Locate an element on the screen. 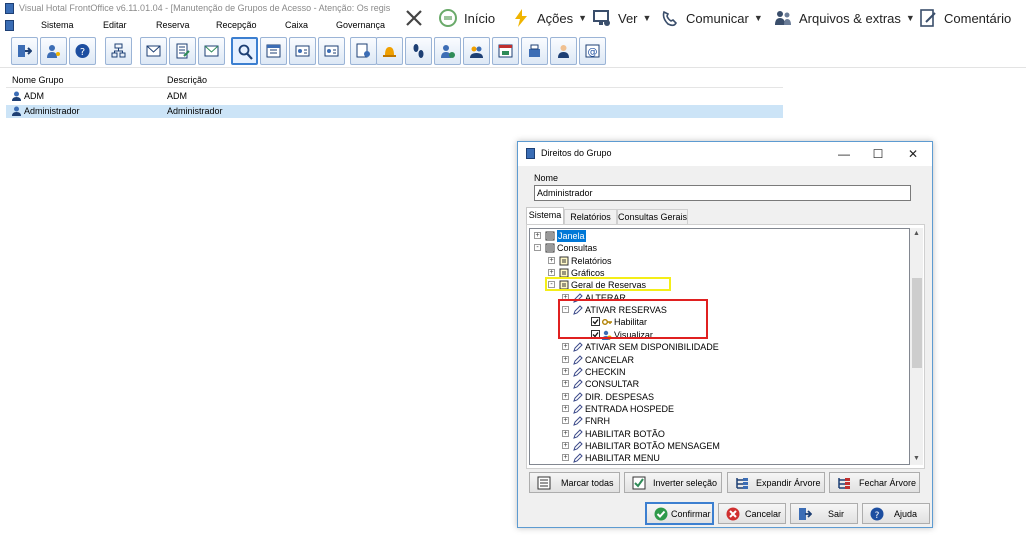 The image size is (1026, 554). column-header-descricao: Descrição is located at coordinates (187, 80).